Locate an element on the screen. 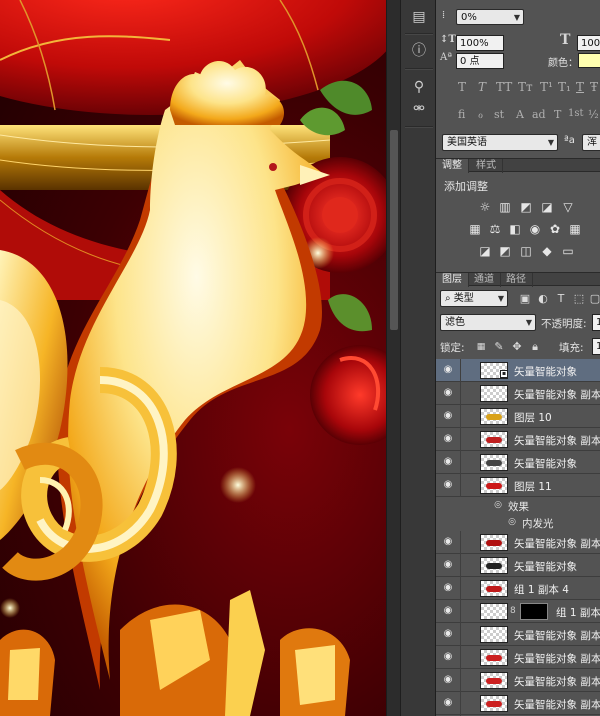 This screenshot has width=600, height=716. layer-name: 组 1 副本 is located at coordinates (578, 612).